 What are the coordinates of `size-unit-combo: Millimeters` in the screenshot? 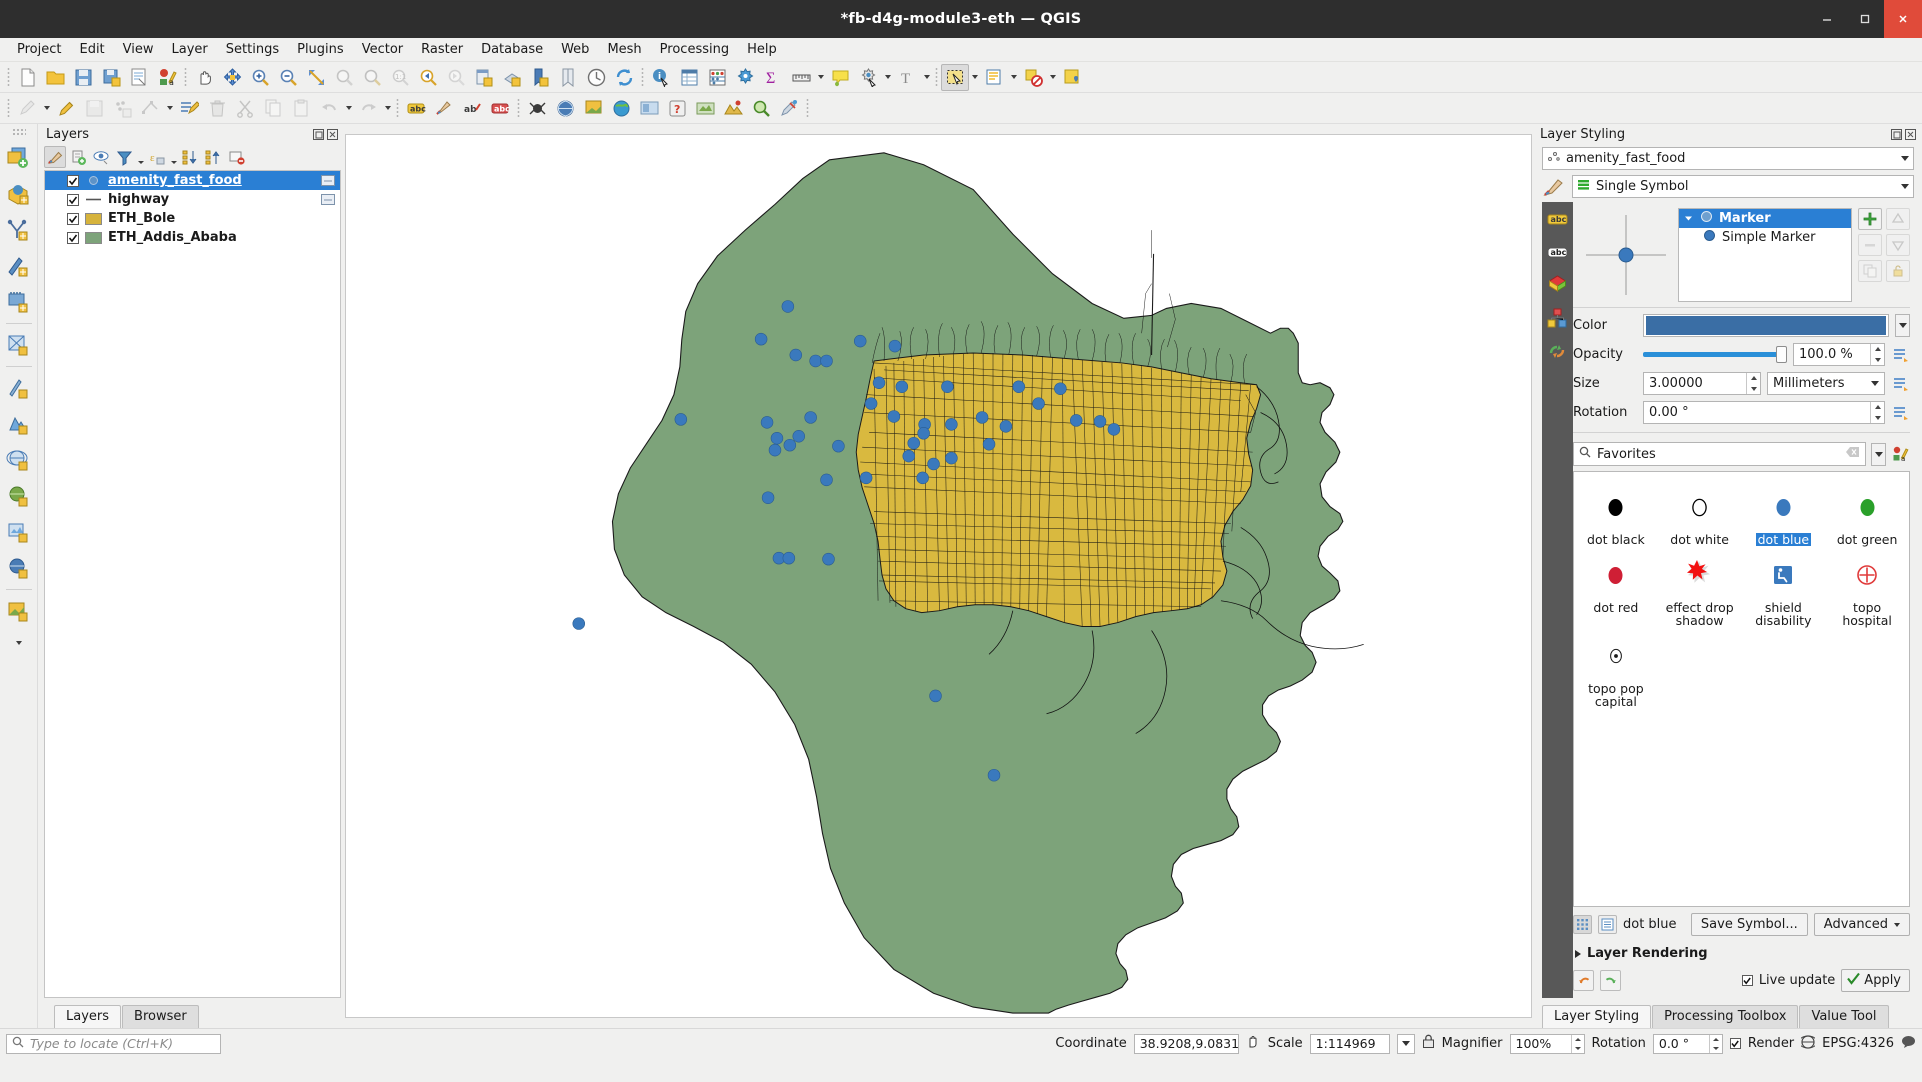 It's located at (1826, 383).